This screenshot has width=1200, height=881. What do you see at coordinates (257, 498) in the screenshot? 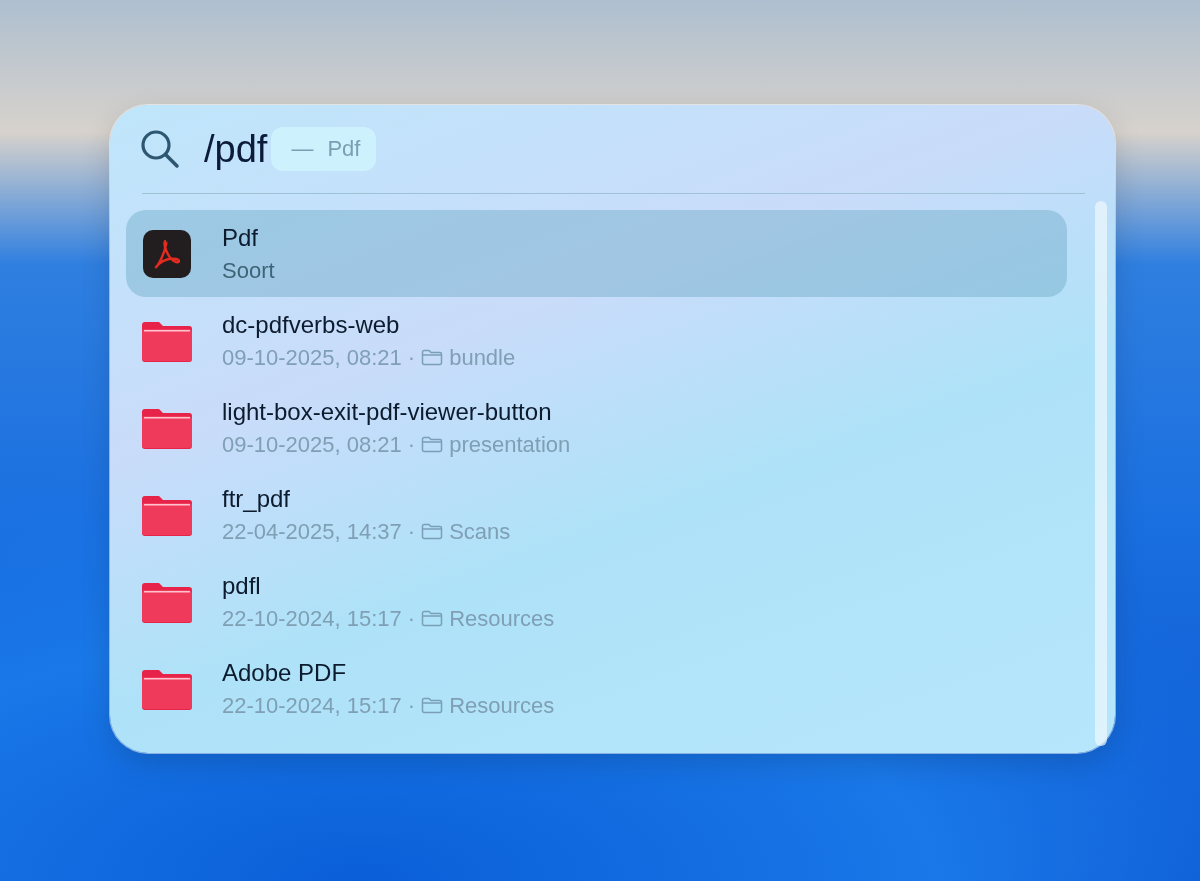
I see `result-title: ftr_pdf` at bounding box center [257, 498].